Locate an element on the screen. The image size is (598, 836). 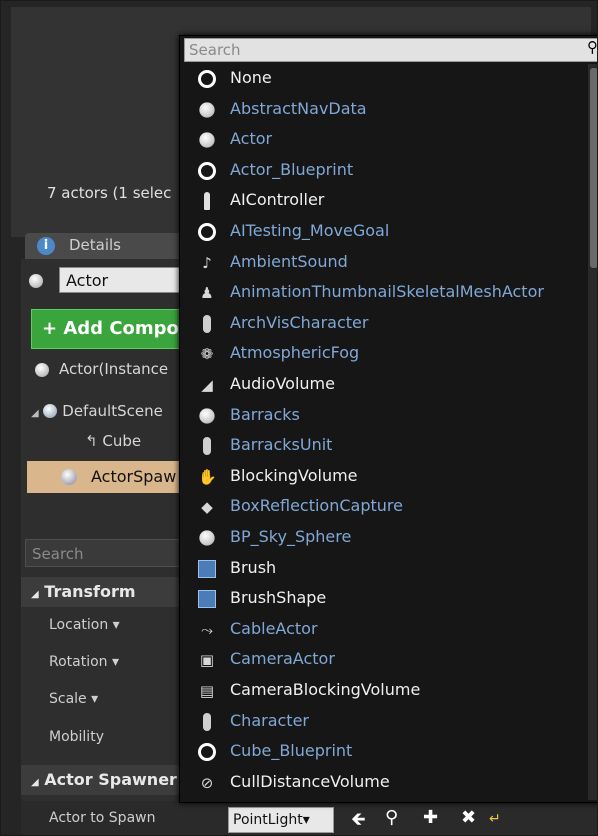
class-list-item-label: AtmosphericFog is located at coordinates (295, 353).